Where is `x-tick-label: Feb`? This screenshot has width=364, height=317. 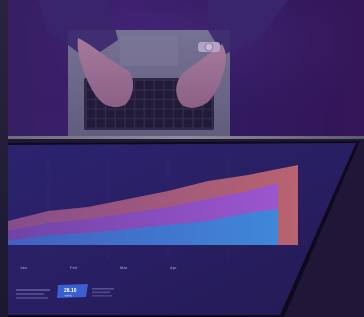 x-tick-label: Feb is located at coordinates (74, 267).